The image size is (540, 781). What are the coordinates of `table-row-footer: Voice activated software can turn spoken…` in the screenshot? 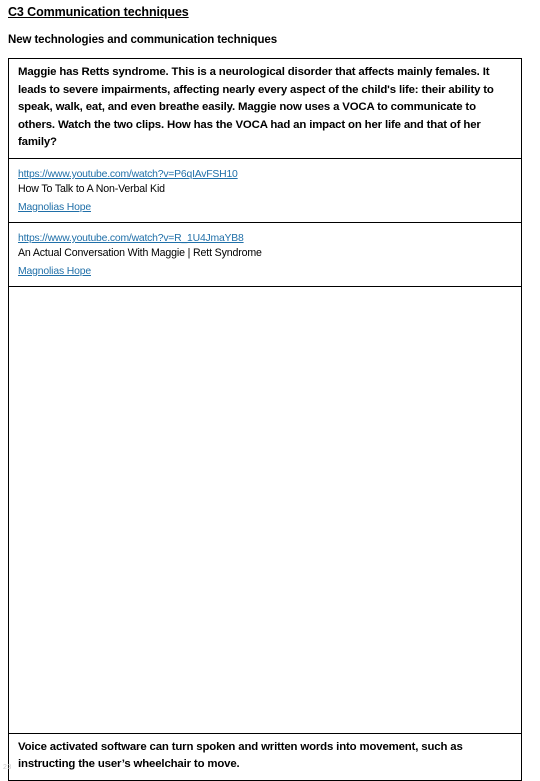 It's located at (265, 756).